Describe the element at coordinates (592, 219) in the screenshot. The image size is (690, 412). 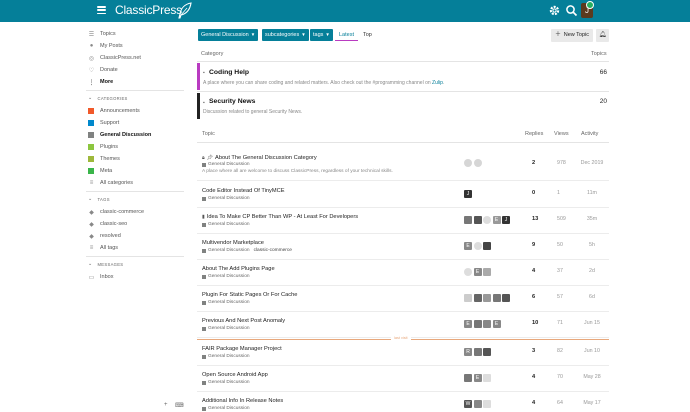
I see `topic-activity: 35m` at that location.